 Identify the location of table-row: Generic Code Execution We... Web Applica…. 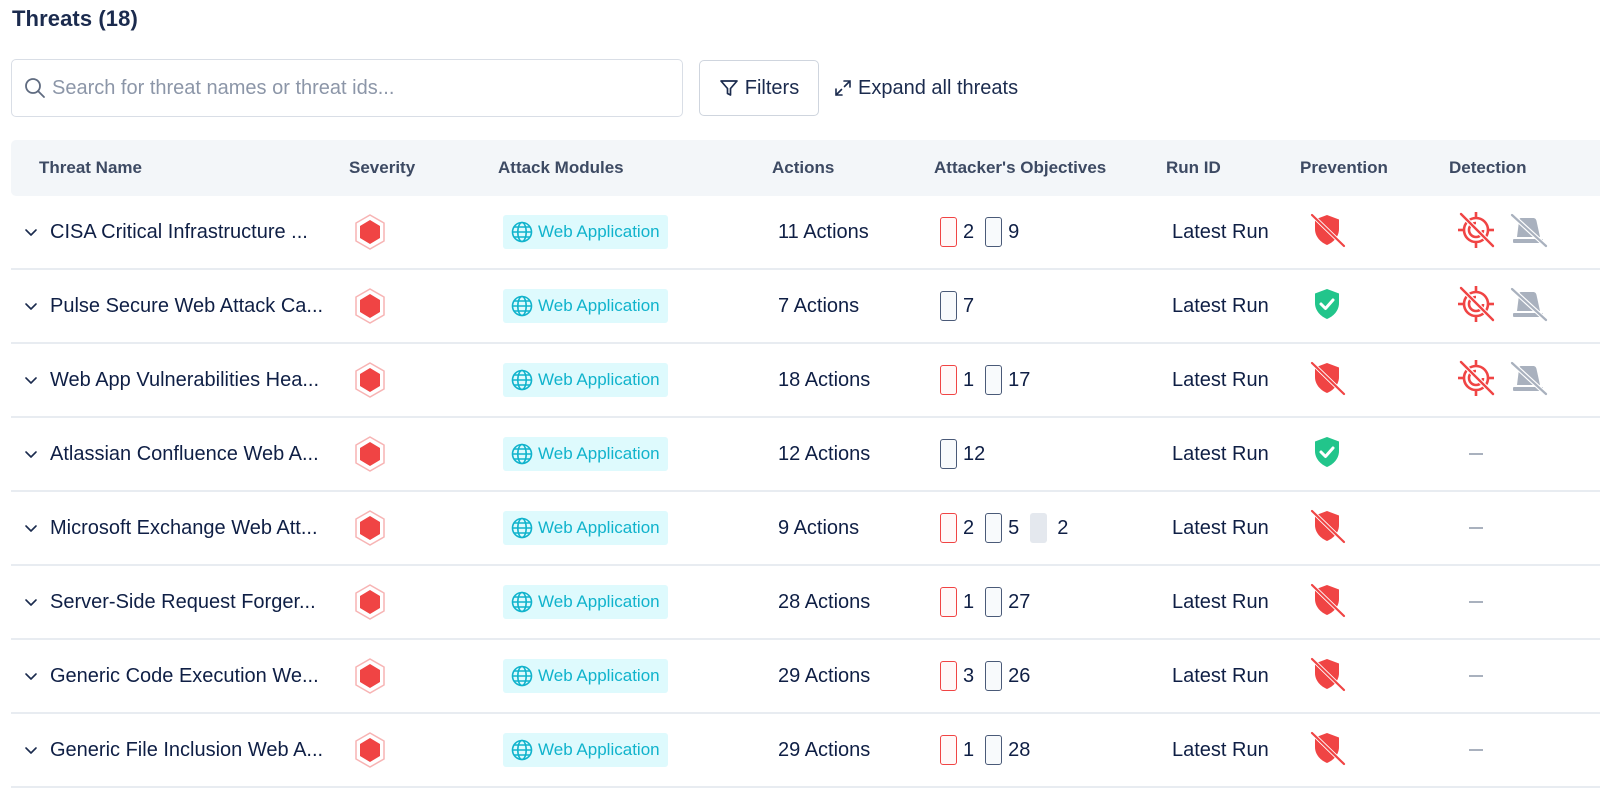
(805, 677).